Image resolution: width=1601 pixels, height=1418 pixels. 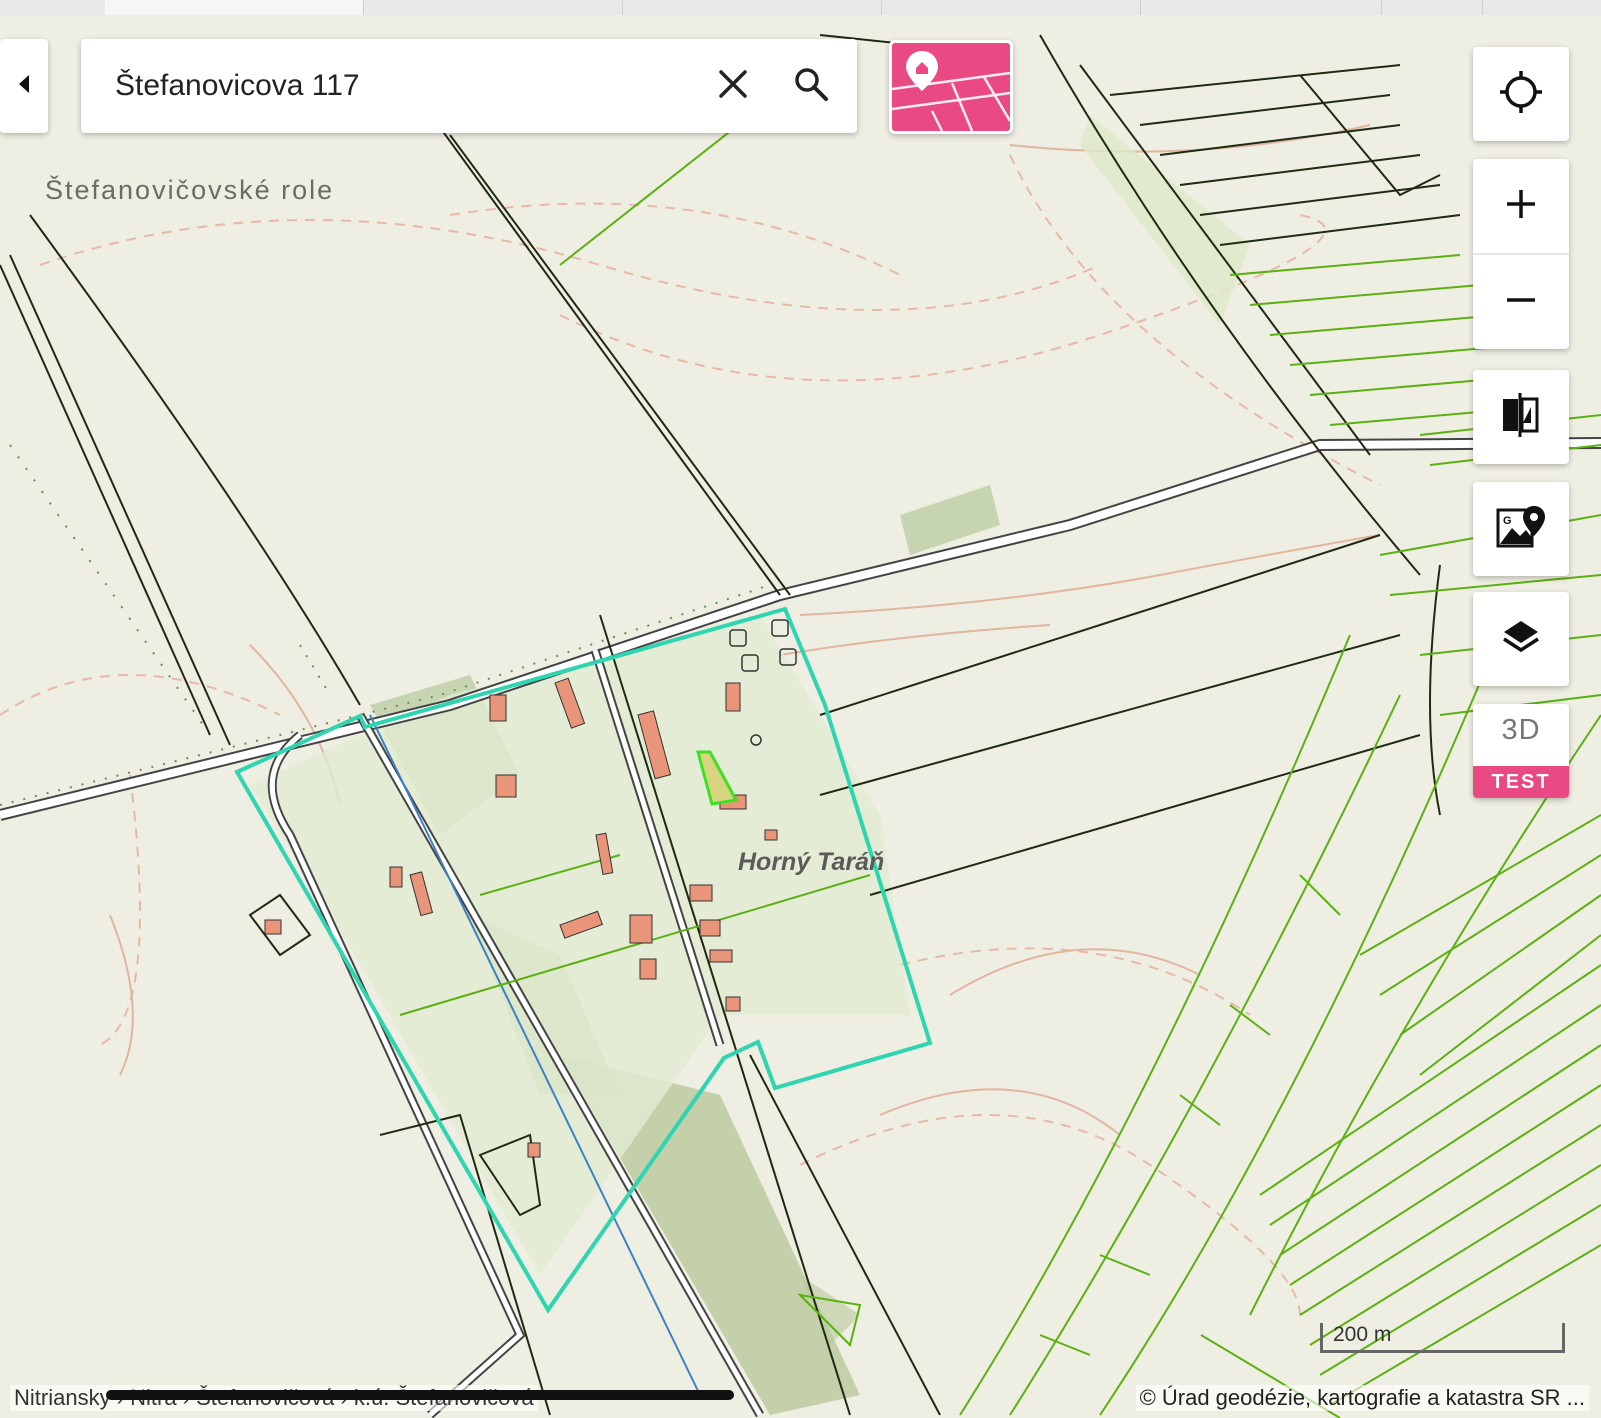 I want to click on zoom-out-button, so click(x=1521, y=302).